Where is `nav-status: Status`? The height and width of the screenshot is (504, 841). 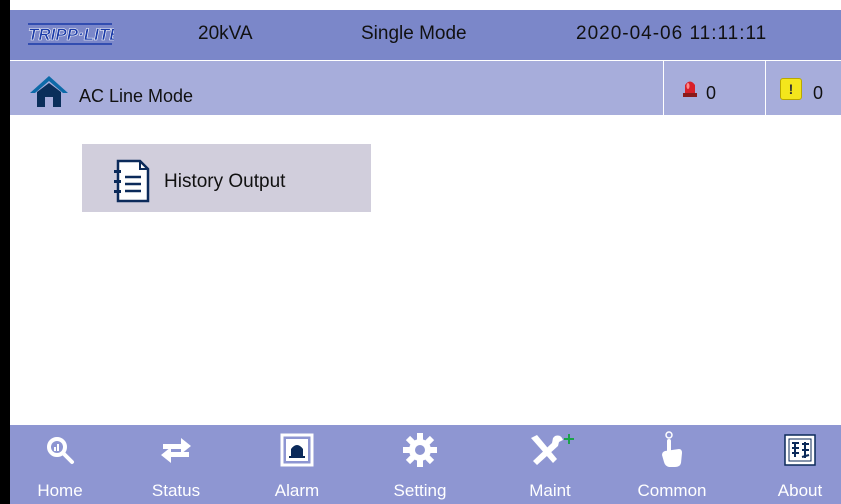 nav-status: Status is located at coordinates (176, 464).